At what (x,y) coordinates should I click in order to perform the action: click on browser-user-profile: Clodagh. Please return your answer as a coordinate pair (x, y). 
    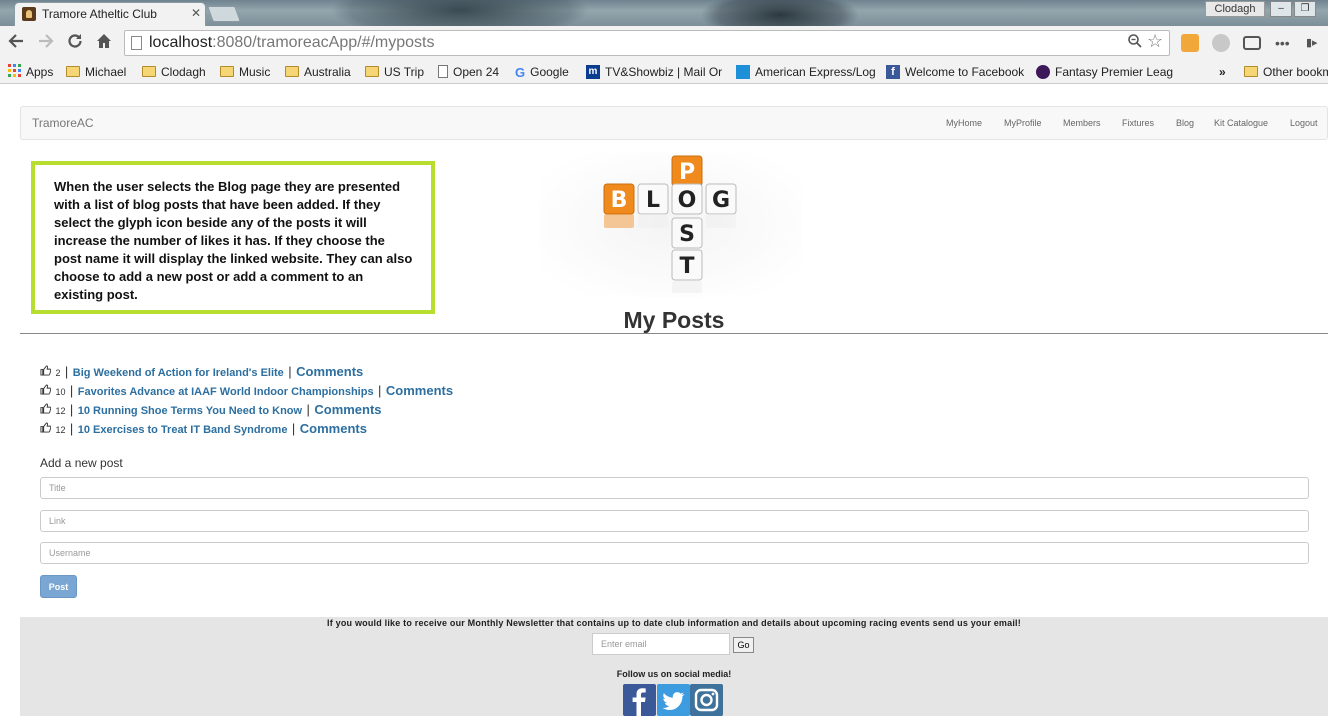
    Looking at the image, I should click on (1235, 9).